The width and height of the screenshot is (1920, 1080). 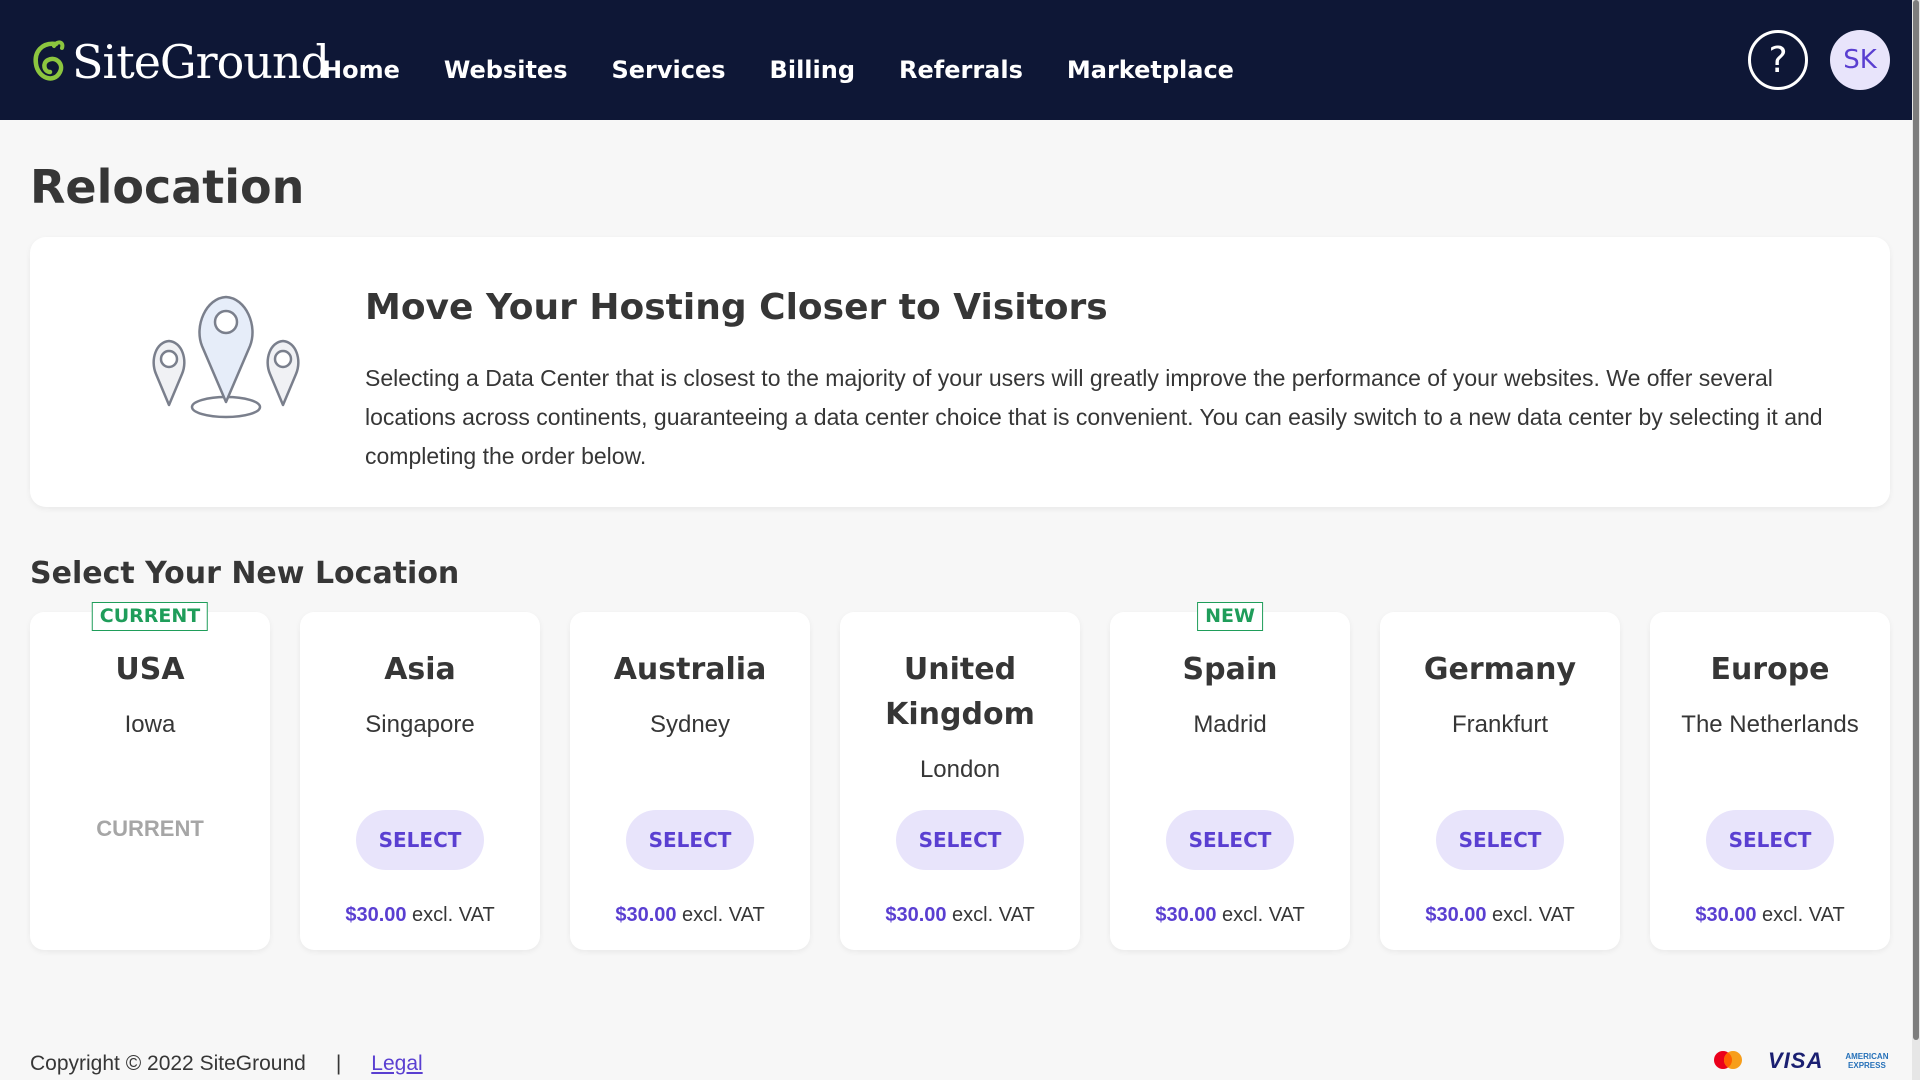 What do you see at coordinates (668, 70) in the screenshot?
I see `nav-services: Services` at bounding box center [668, 70].